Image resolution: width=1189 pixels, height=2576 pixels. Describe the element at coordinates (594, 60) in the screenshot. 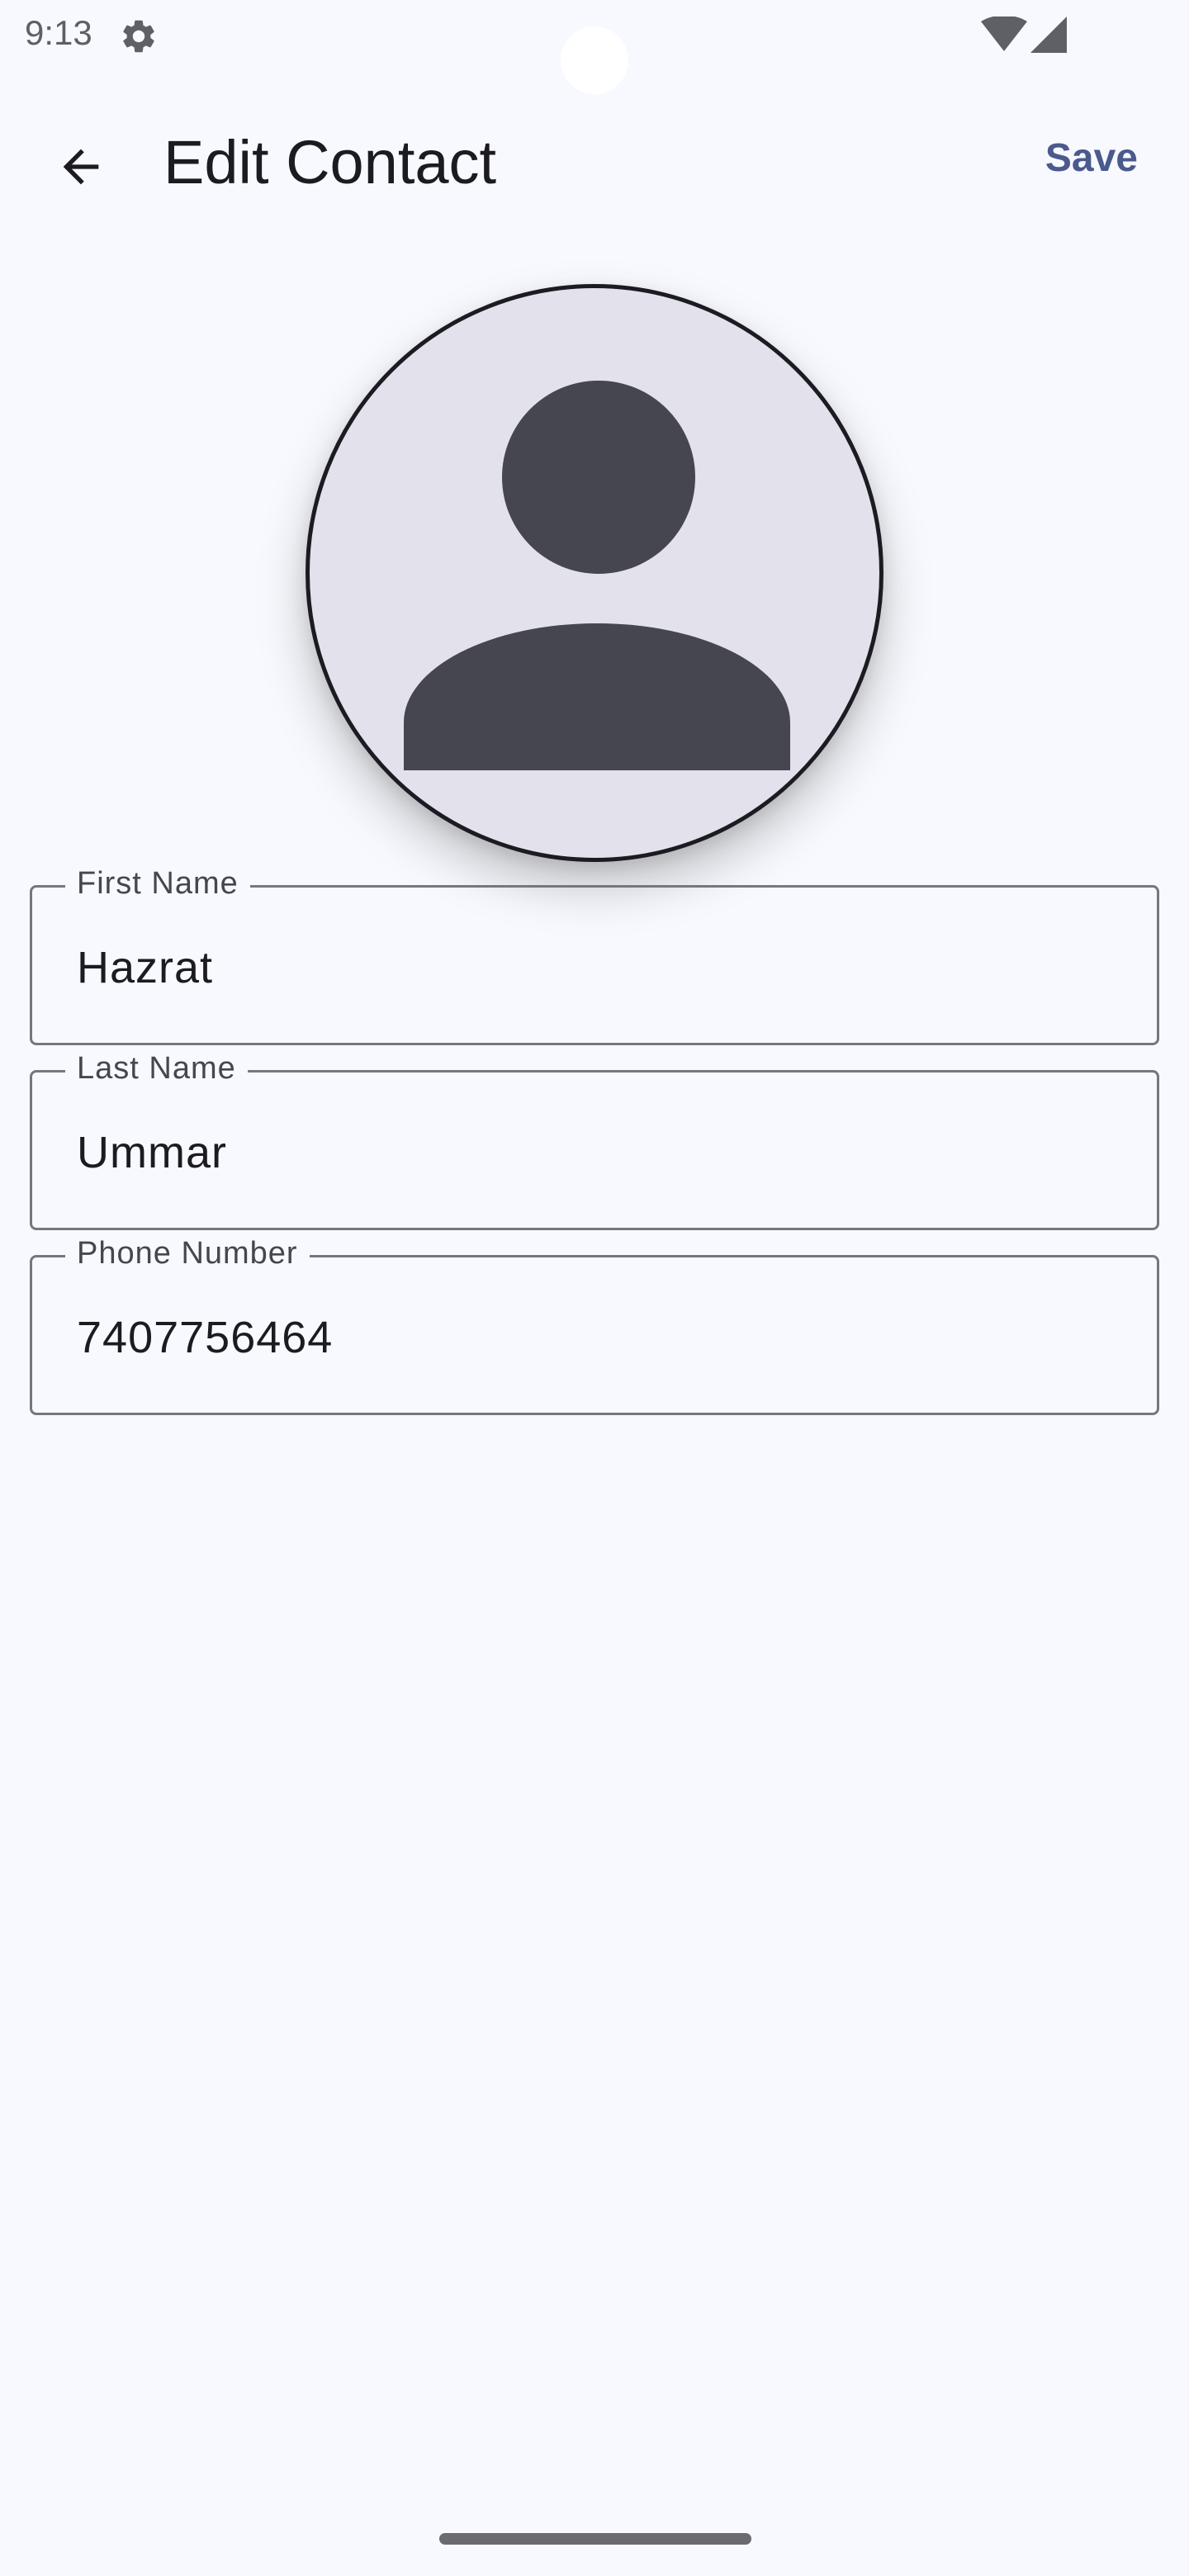

I see `camera-cutout` at that location.